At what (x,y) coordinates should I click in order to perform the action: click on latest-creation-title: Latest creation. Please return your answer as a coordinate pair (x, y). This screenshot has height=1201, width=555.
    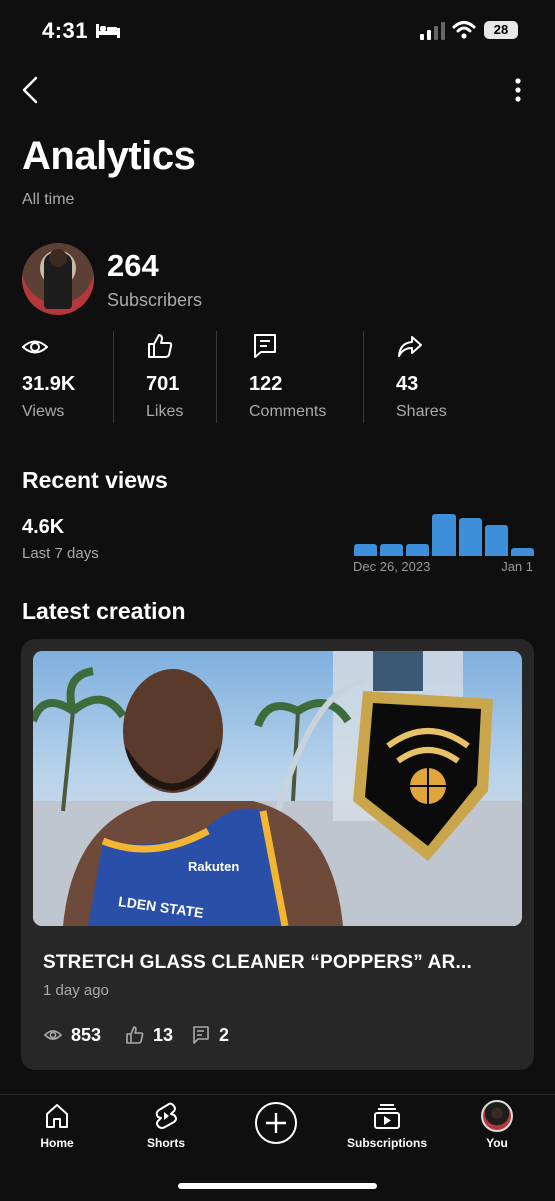
    Looking at the image, I should click on (104, 611).